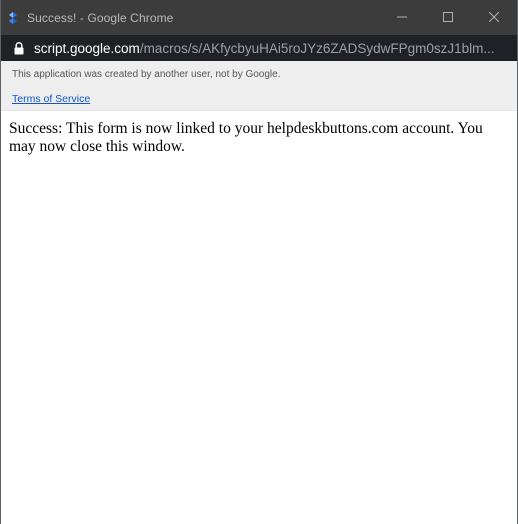 This screenshot has width=518, height=524. What do you see at coordinates (259, 17) in the screenshot?
I see `title-bar: Success! - Google Chrome` at bounding box center [259, 17].